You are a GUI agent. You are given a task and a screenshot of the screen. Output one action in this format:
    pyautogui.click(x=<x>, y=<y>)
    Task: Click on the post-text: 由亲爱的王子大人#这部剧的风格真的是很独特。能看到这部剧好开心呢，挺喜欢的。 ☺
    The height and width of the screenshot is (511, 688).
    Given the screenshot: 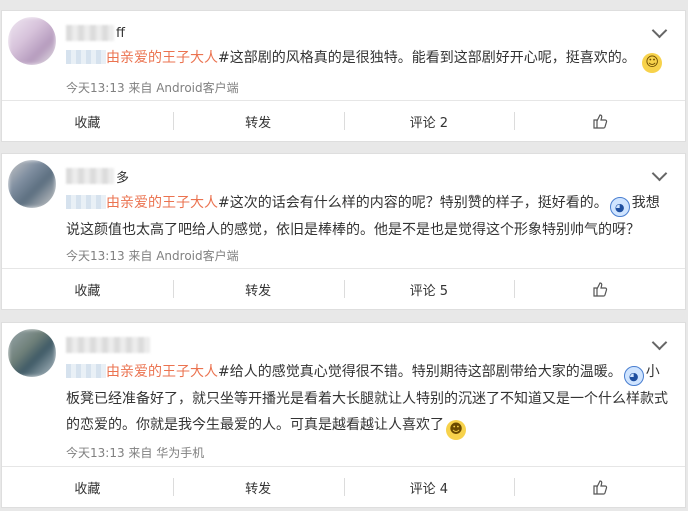 What is the action you would take?
    pyautogui.click(x=369, y=59)
    